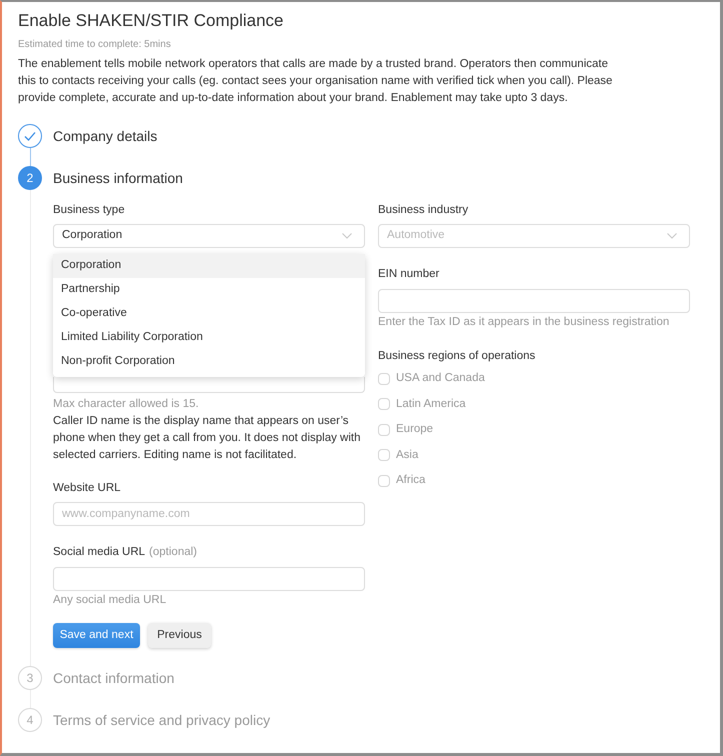  What do you see at coordinates (209, 579) in the screenshot?
I see `social-media-url-input` at bounding box center [209, 579].